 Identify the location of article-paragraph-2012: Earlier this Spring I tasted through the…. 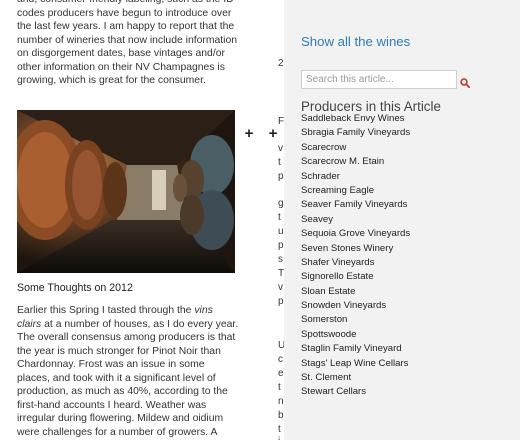
(128, 371).